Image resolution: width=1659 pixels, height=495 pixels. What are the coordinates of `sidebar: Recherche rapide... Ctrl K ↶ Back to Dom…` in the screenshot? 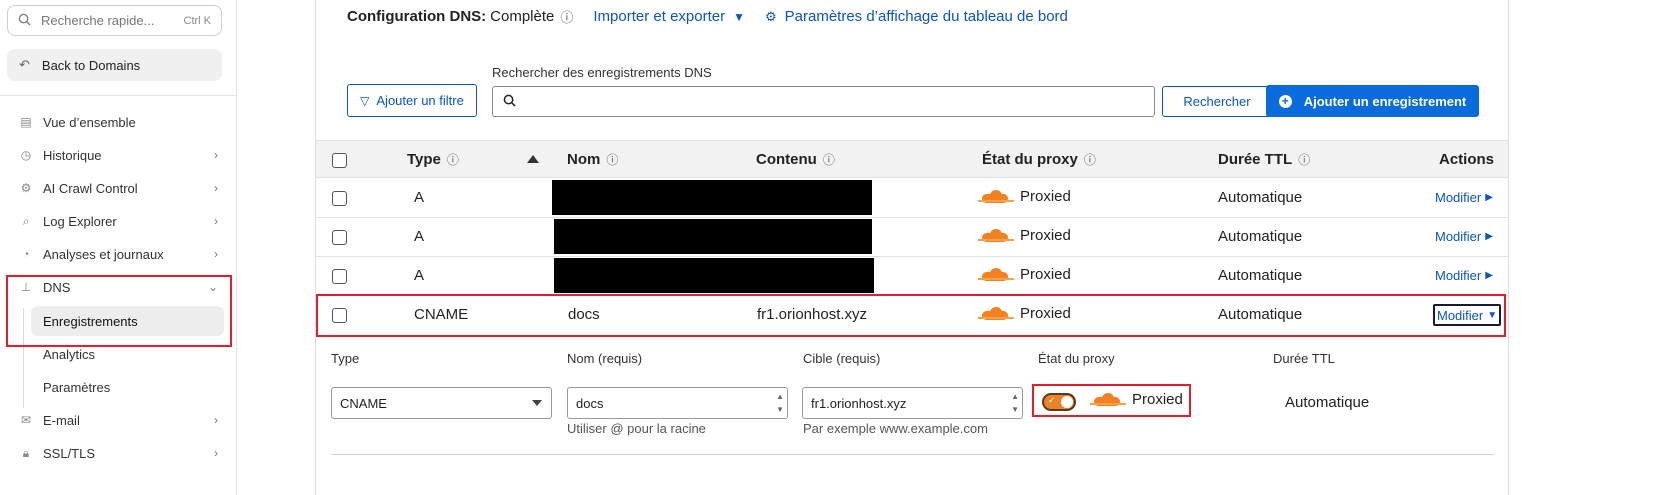 It's located at (118, 247).